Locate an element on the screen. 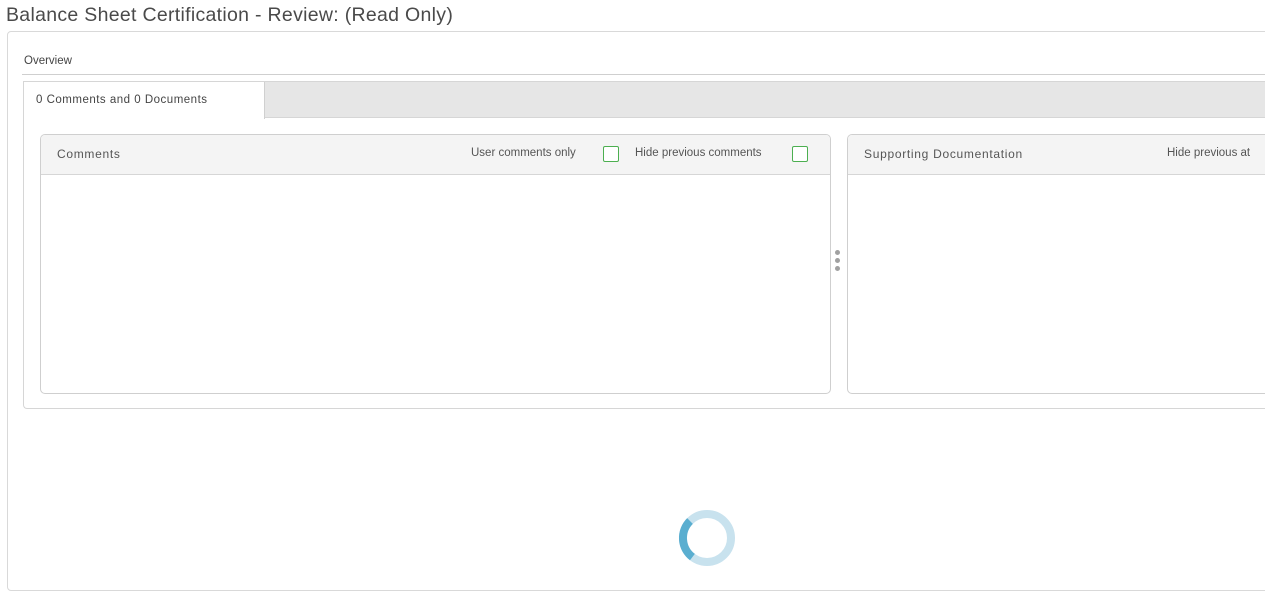 This screenshot has height=591, width=1265. supporting-documentation-title: Supporting Documentation is located at coordinates (943, 154).